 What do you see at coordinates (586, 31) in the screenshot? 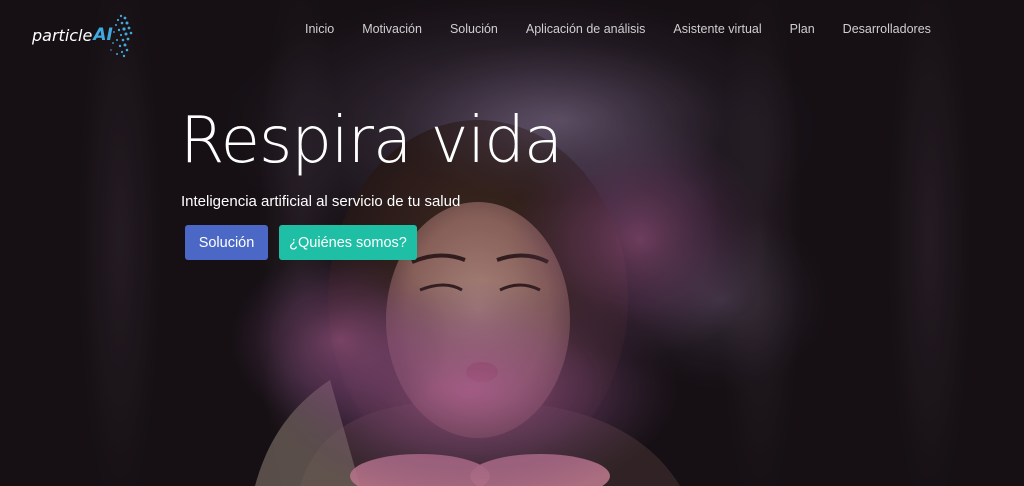
I see `nav-item-aplicacion-analisis: Aplicación de análisis` at bounding box center [586, 31].